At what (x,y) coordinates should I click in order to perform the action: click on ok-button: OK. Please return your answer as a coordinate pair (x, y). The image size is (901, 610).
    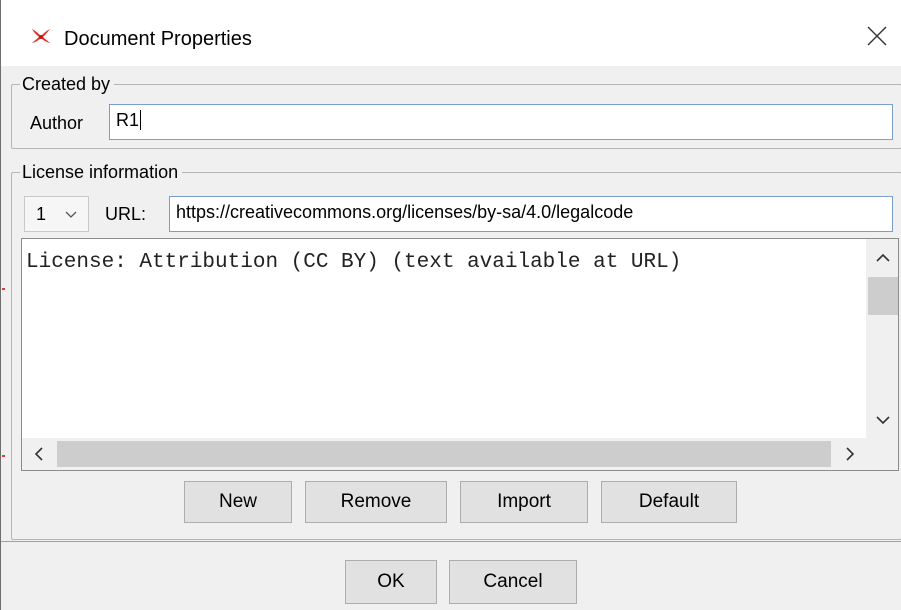
    Looking at the image, I should click on (391, 582).